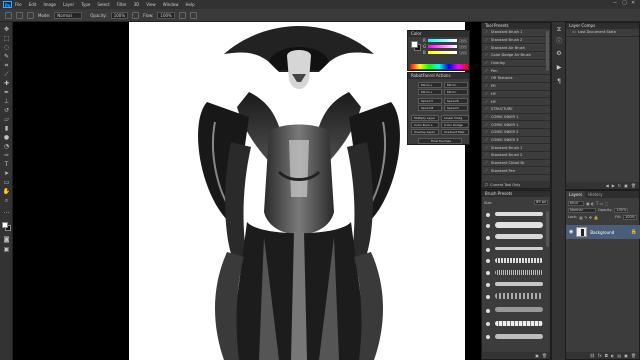  I want to click on menu-layer: Layer, so click(68, 4).